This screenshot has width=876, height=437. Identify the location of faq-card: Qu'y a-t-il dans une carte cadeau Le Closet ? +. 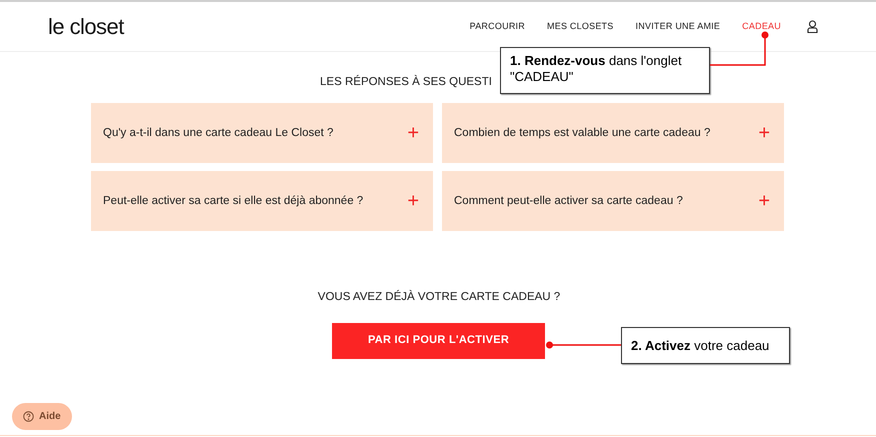
(262, 133).